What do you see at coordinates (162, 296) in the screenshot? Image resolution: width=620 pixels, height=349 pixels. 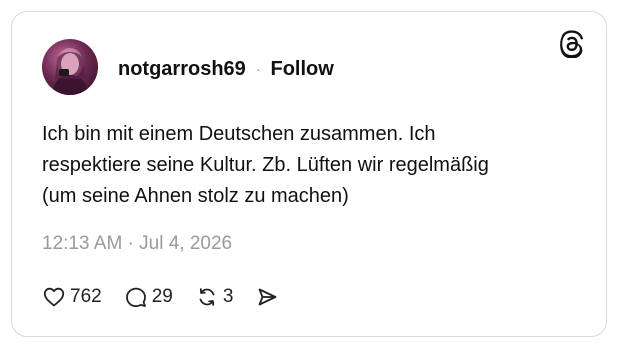 I see `reply-count: 29` at bounding box center [162, 296].